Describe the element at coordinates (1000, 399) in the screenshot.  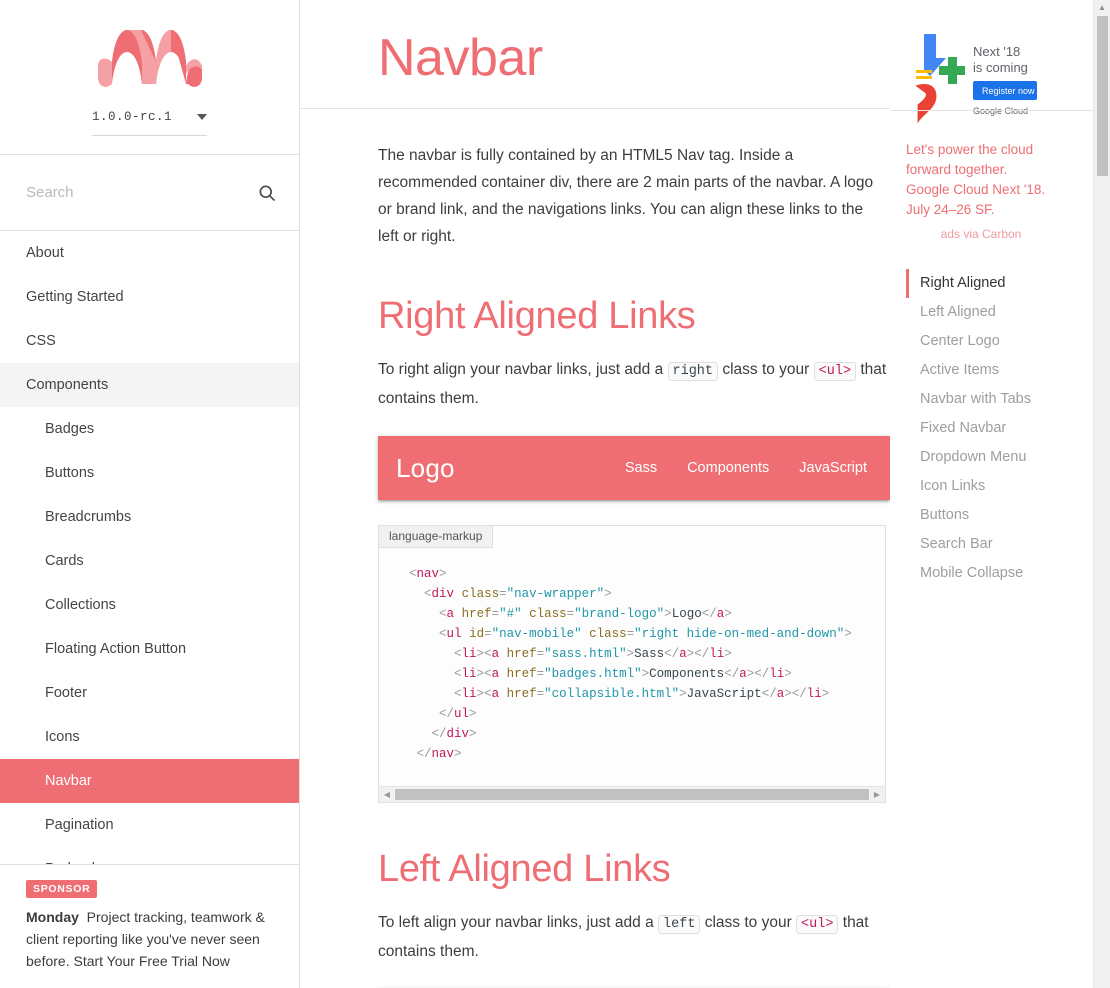
I see `toc-item-navbar-with-tabs: Navbar with Tabs` at that location.